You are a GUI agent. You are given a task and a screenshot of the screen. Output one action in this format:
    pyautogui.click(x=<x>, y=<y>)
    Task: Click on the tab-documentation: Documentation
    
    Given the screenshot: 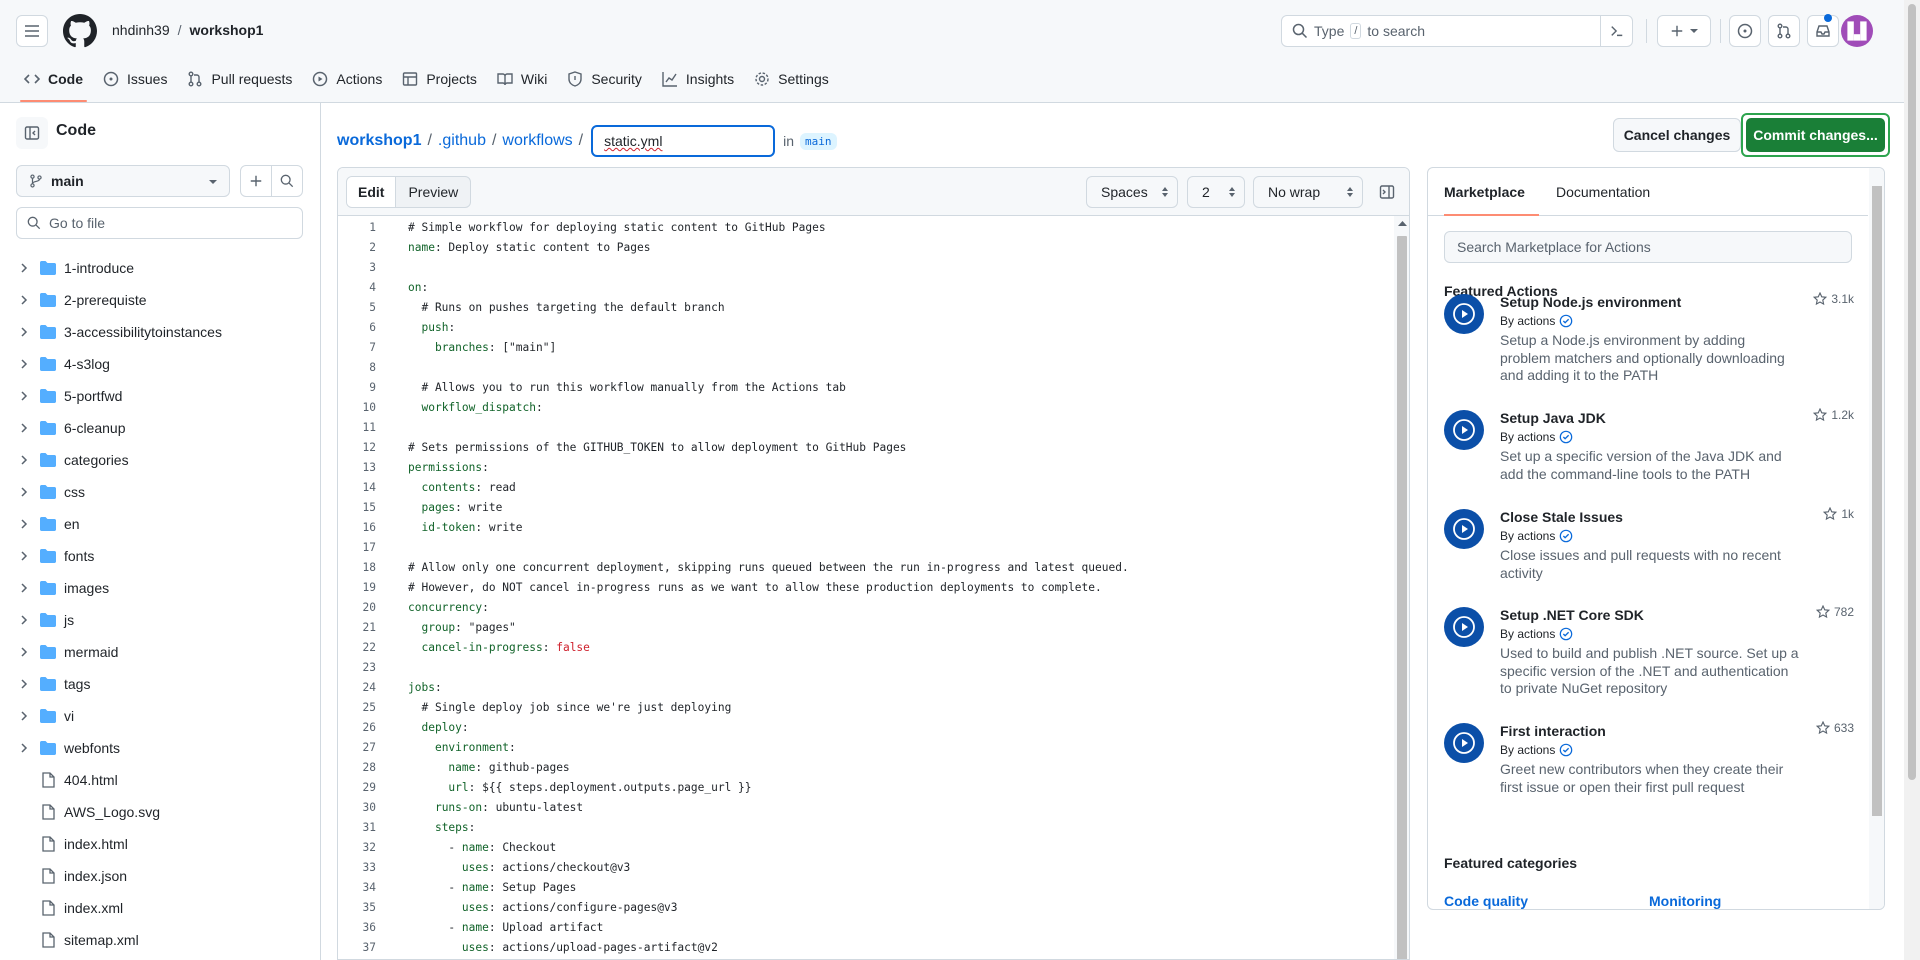 What is the action you would take?
    pyautogui.click(x=1603, y=192)
    